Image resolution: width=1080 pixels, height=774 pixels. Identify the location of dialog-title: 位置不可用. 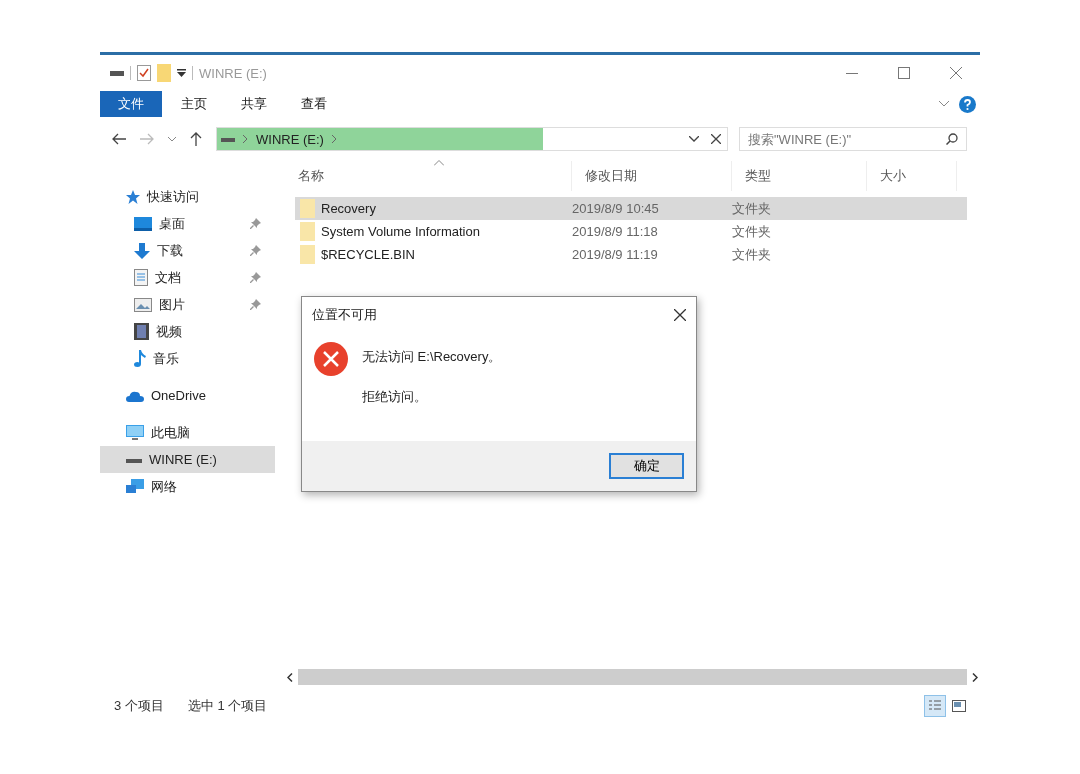
(344, 315).